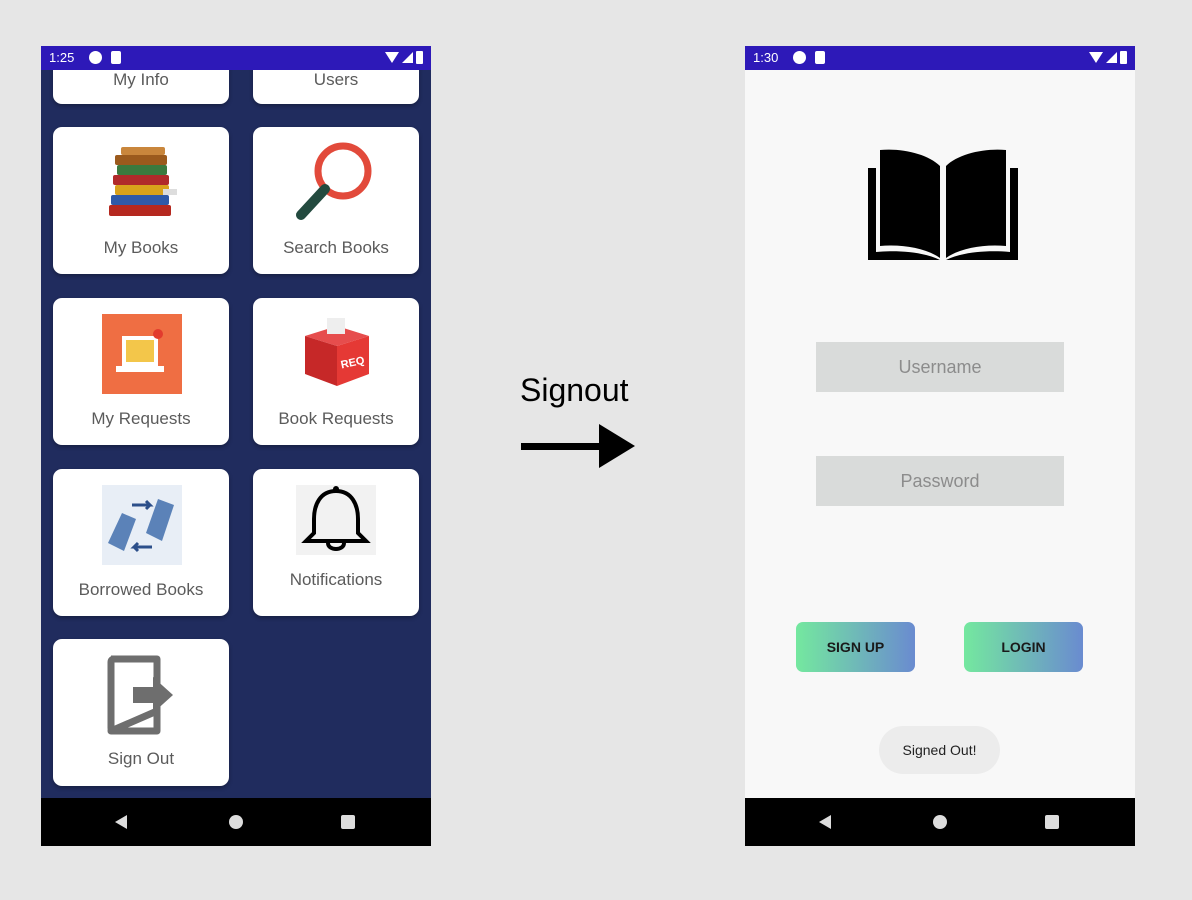 This screenshot has height=900, width=1192. I want to click on sign-up-button: SIGN UP, so click(855, 647).